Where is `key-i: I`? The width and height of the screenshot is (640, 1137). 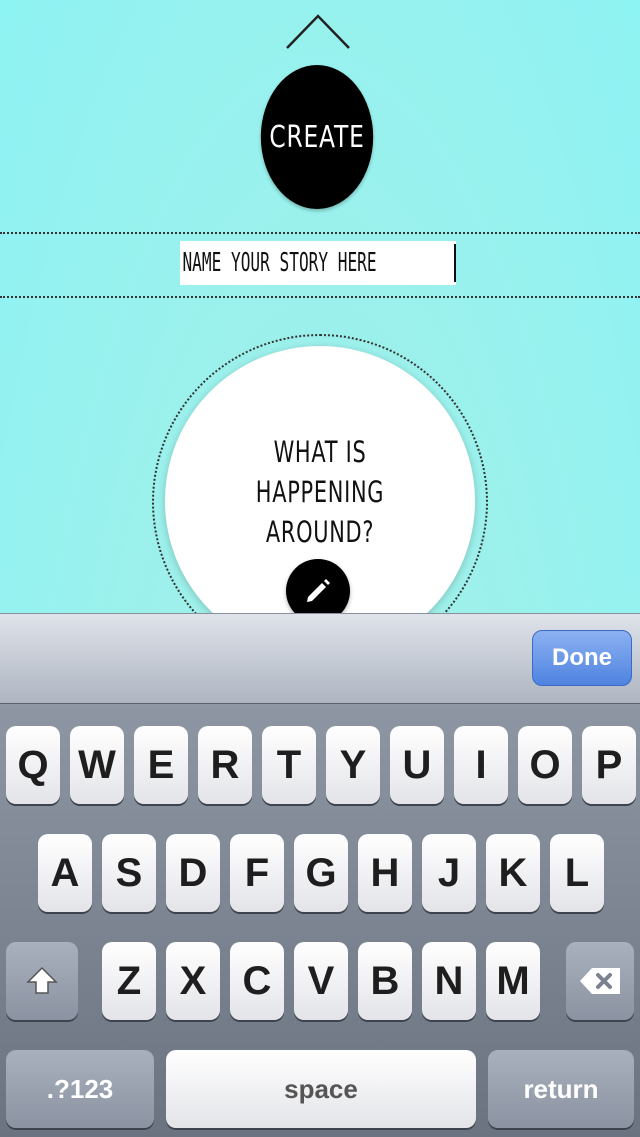 key-i: I is located at coordinates (481, 765).